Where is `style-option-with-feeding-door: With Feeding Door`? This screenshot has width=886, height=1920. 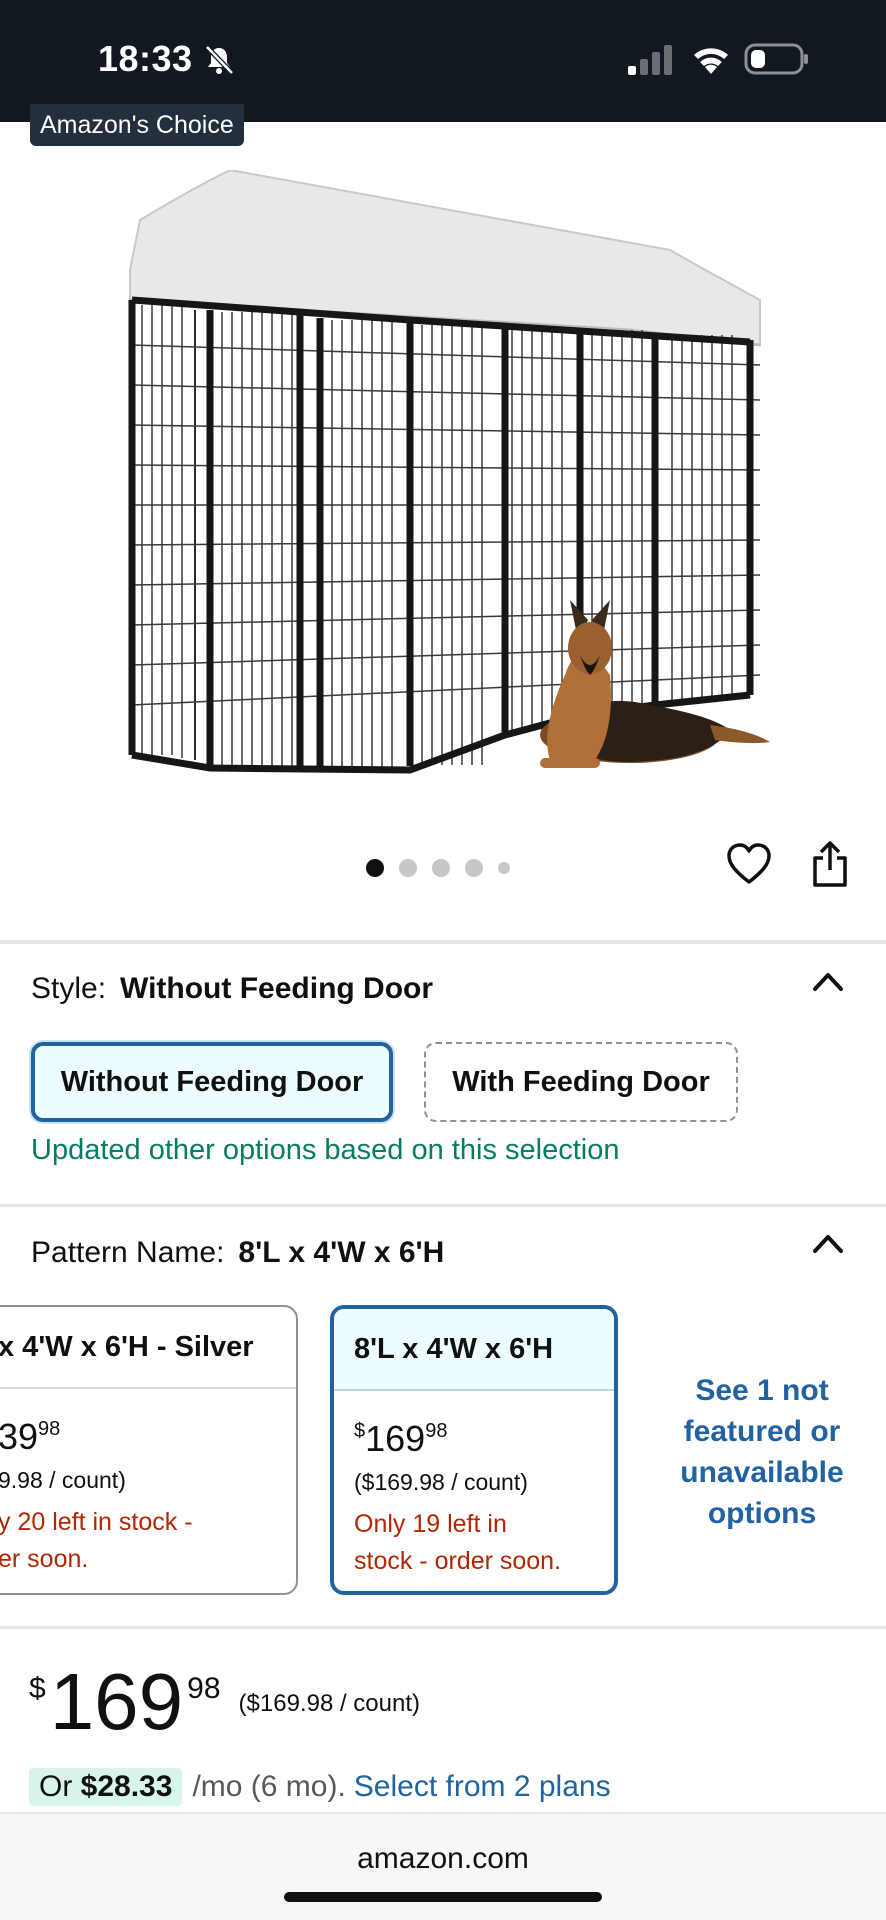 style-option-with-feeding-door: With Feeding Door is located at coordinates (581, 1082).